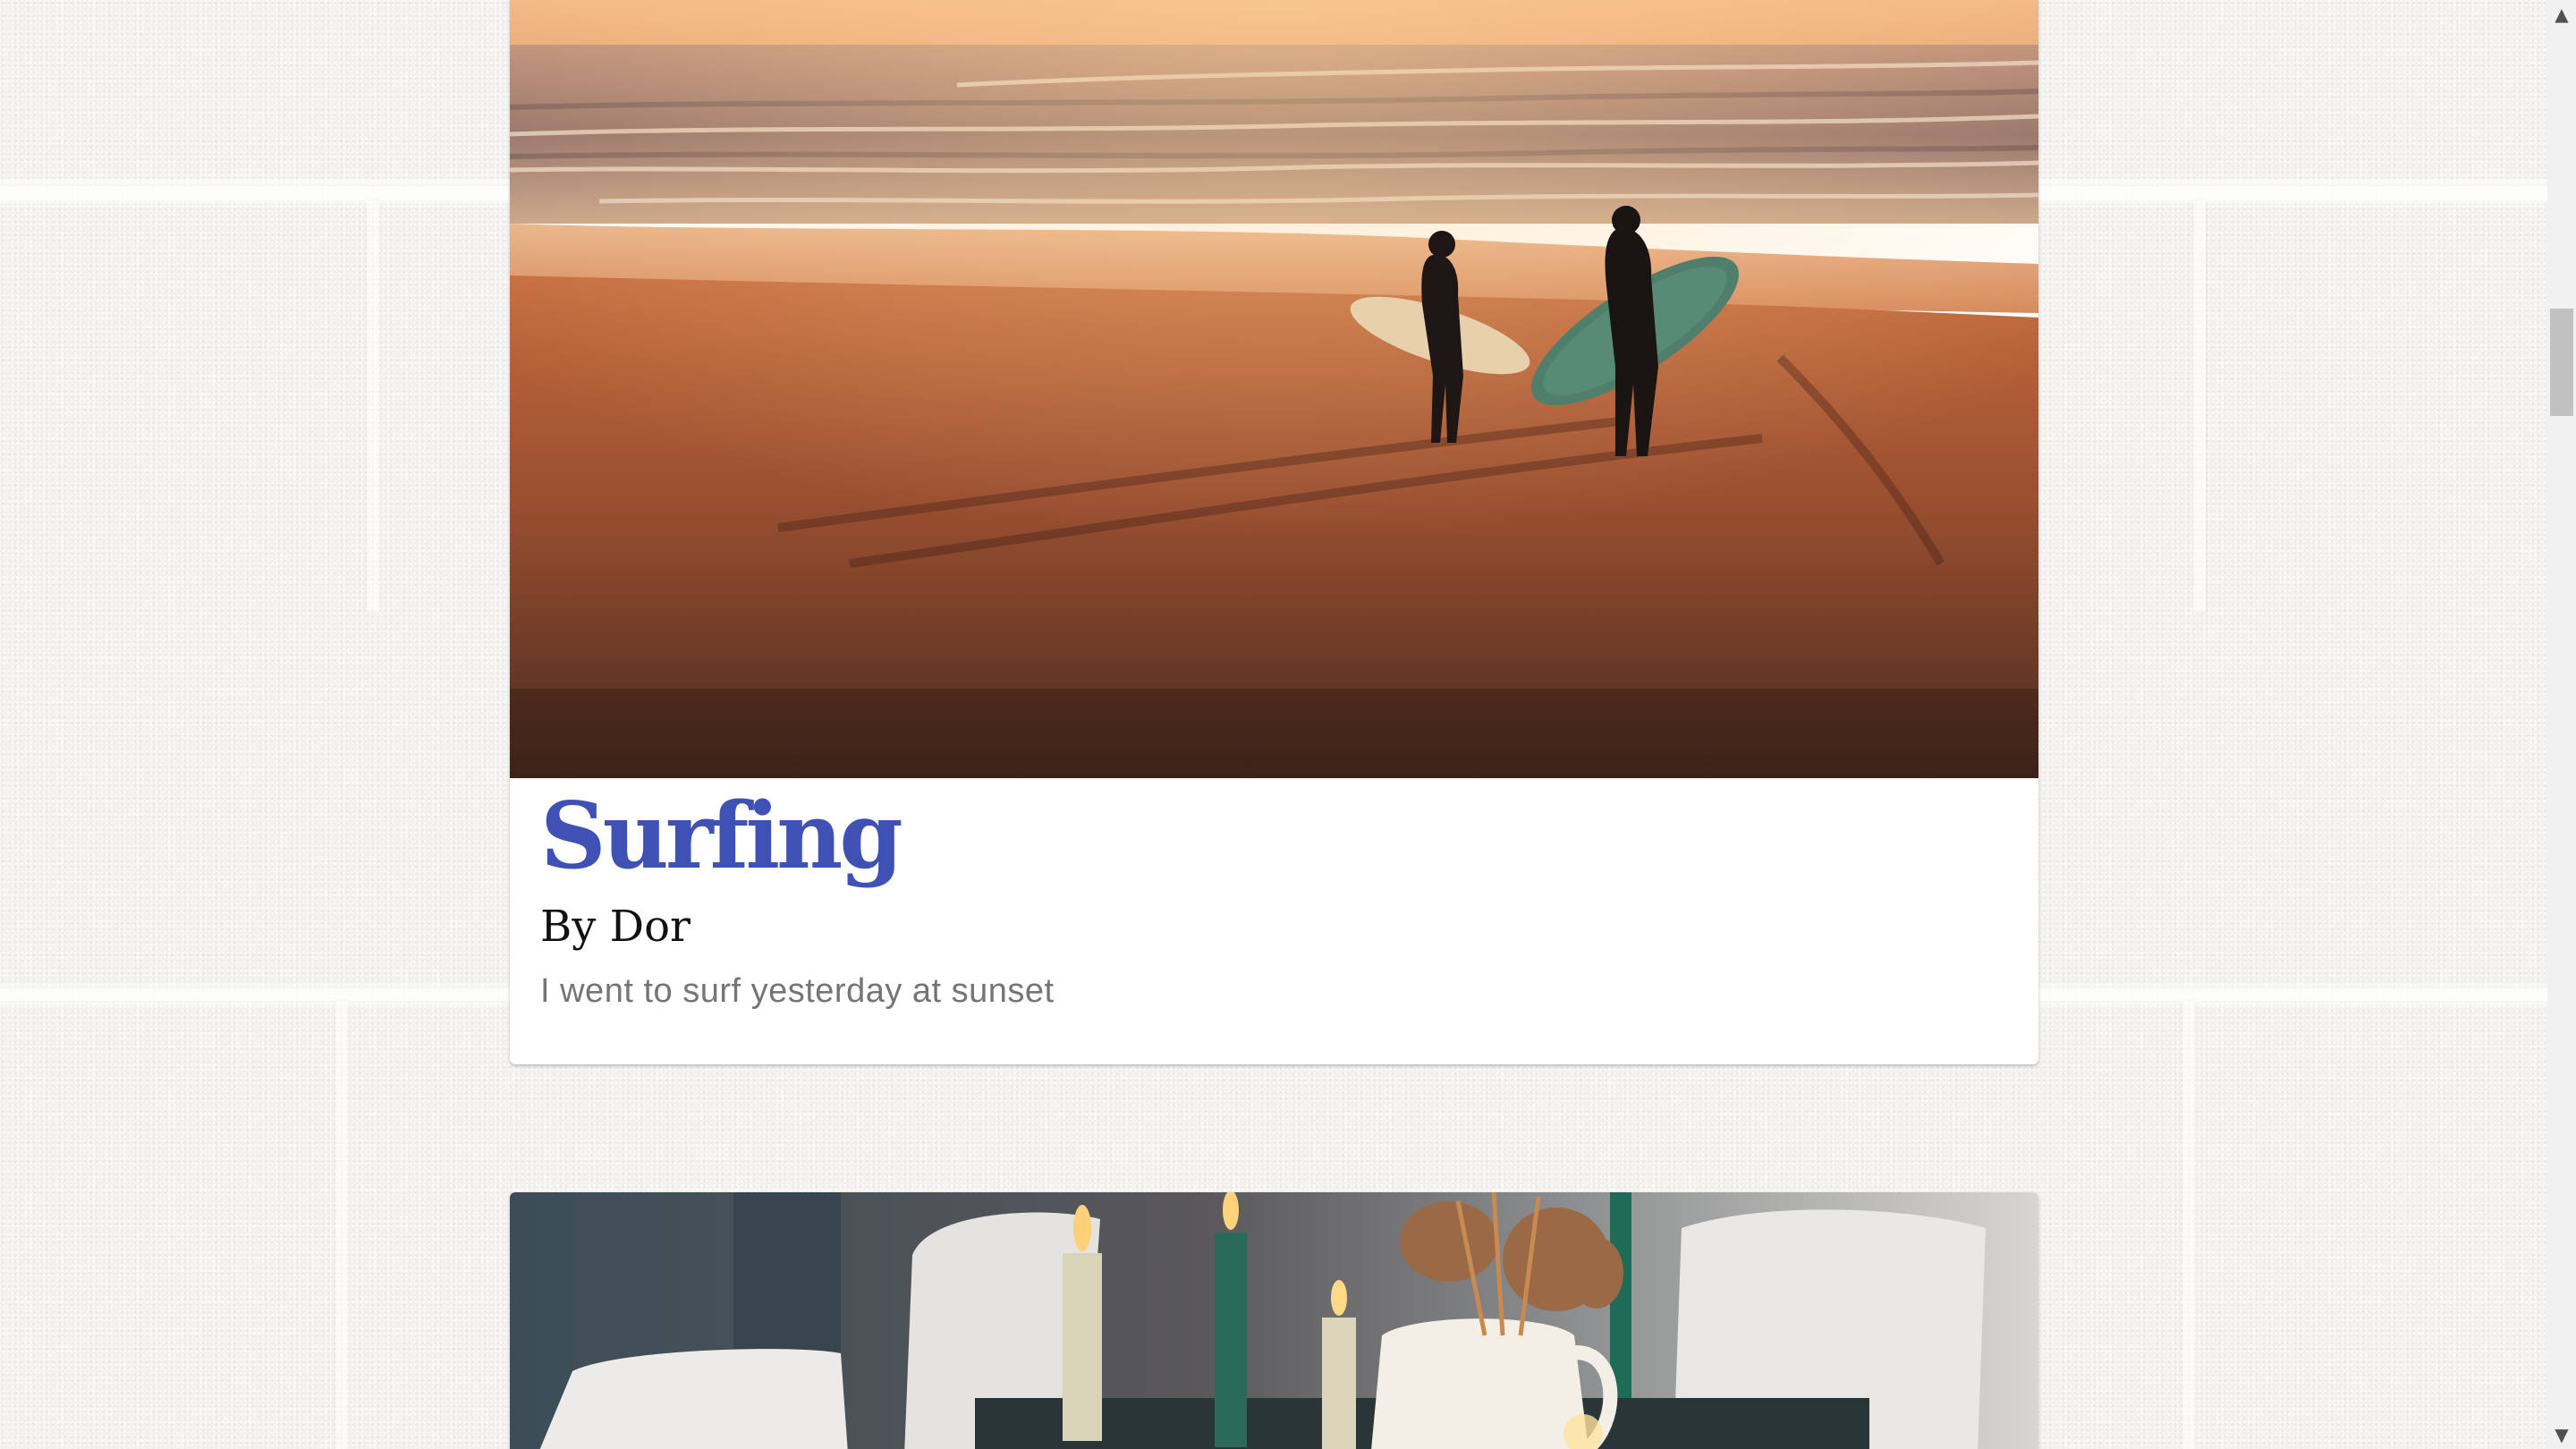  Describe the element at coordinates (797, 991) in the screenshot. I see `post-text: I went to surf yesterday at sunset` at that location.